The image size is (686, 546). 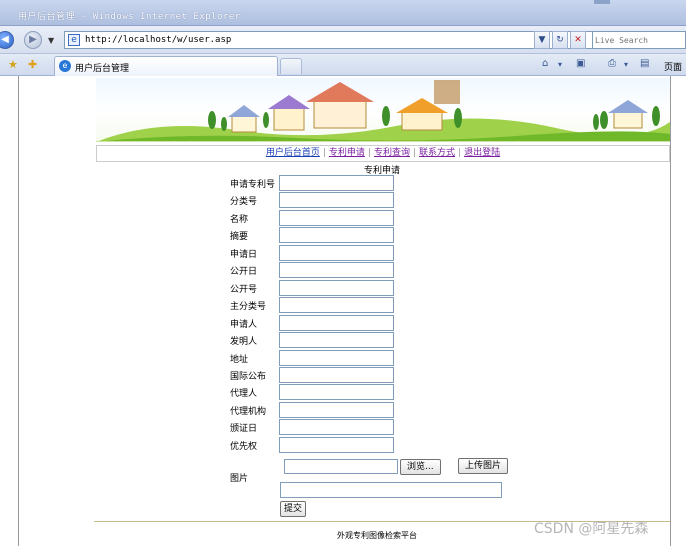 I want to click on patent-number-input, so click(x=336, y=183).